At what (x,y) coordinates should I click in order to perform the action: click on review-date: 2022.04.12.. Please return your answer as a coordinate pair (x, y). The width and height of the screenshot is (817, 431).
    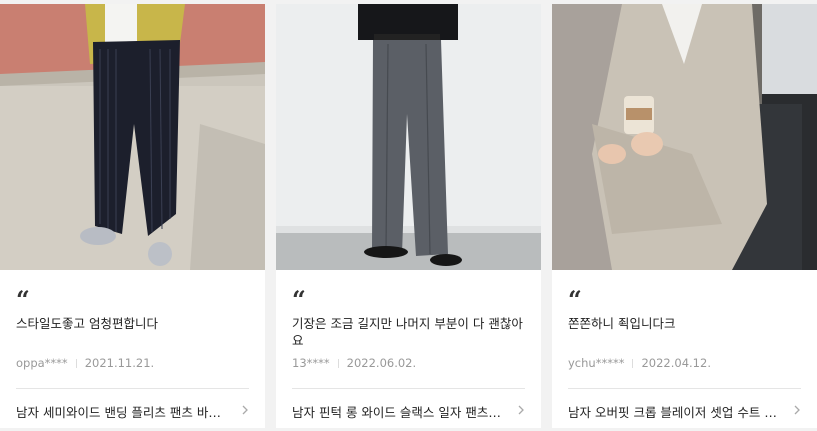
    Looking at the image, I should click on (676, 363).